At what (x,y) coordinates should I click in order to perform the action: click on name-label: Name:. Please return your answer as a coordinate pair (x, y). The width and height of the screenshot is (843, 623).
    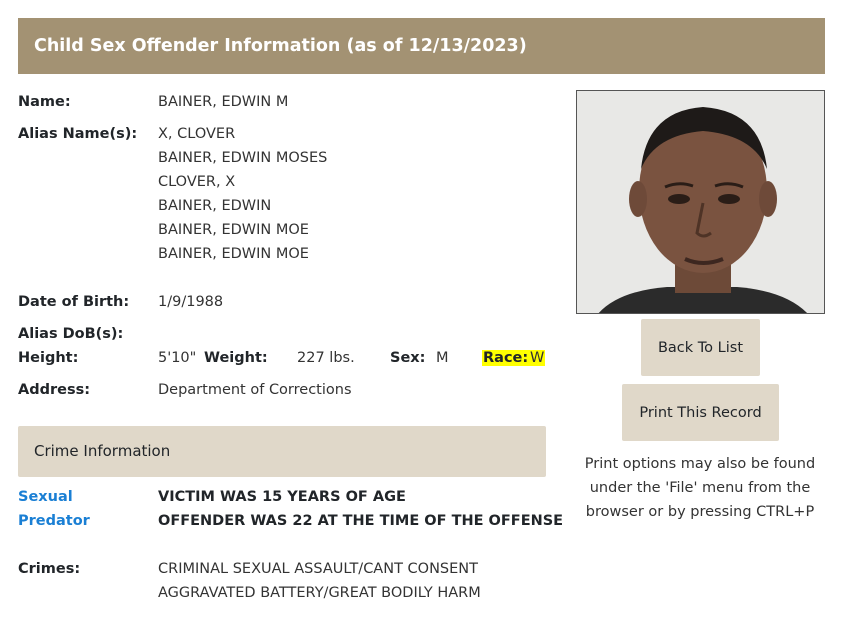
    Looking at the image, I should click on (44, 102).